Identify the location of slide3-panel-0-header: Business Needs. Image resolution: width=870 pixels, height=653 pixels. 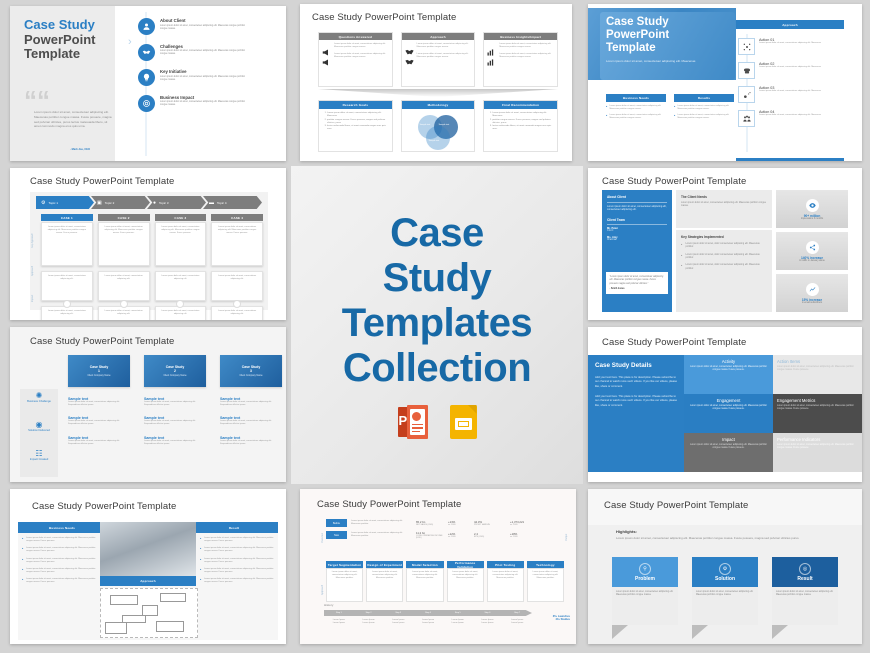
(636, 98).